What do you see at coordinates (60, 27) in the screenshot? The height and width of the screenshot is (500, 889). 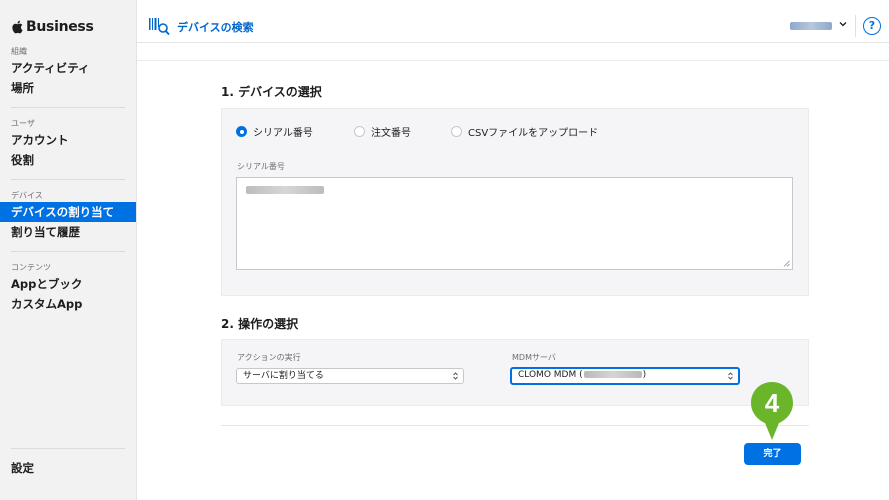 I see `brand-name: Business` at bounding box center [60, 27].